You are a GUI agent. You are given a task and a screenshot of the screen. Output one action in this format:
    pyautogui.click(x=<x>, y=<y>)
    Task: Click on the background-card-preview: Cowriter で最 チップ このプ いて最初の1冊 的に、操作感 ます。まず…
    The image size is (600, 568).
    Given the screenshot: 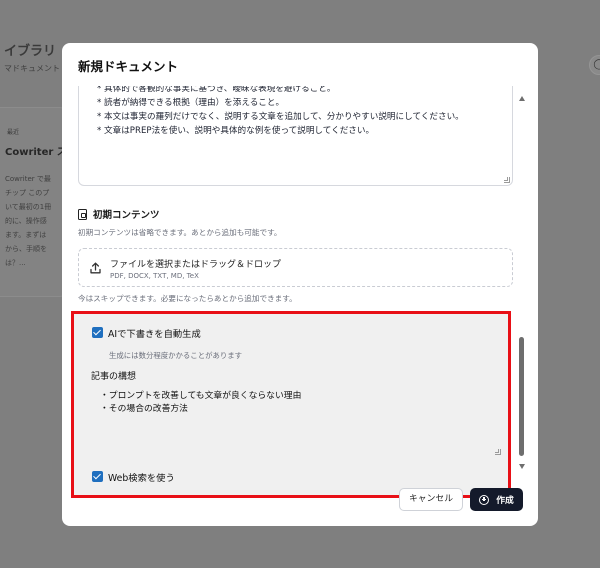 What is the action you would take?
    pyautogui.click(x=35, y=221)
    